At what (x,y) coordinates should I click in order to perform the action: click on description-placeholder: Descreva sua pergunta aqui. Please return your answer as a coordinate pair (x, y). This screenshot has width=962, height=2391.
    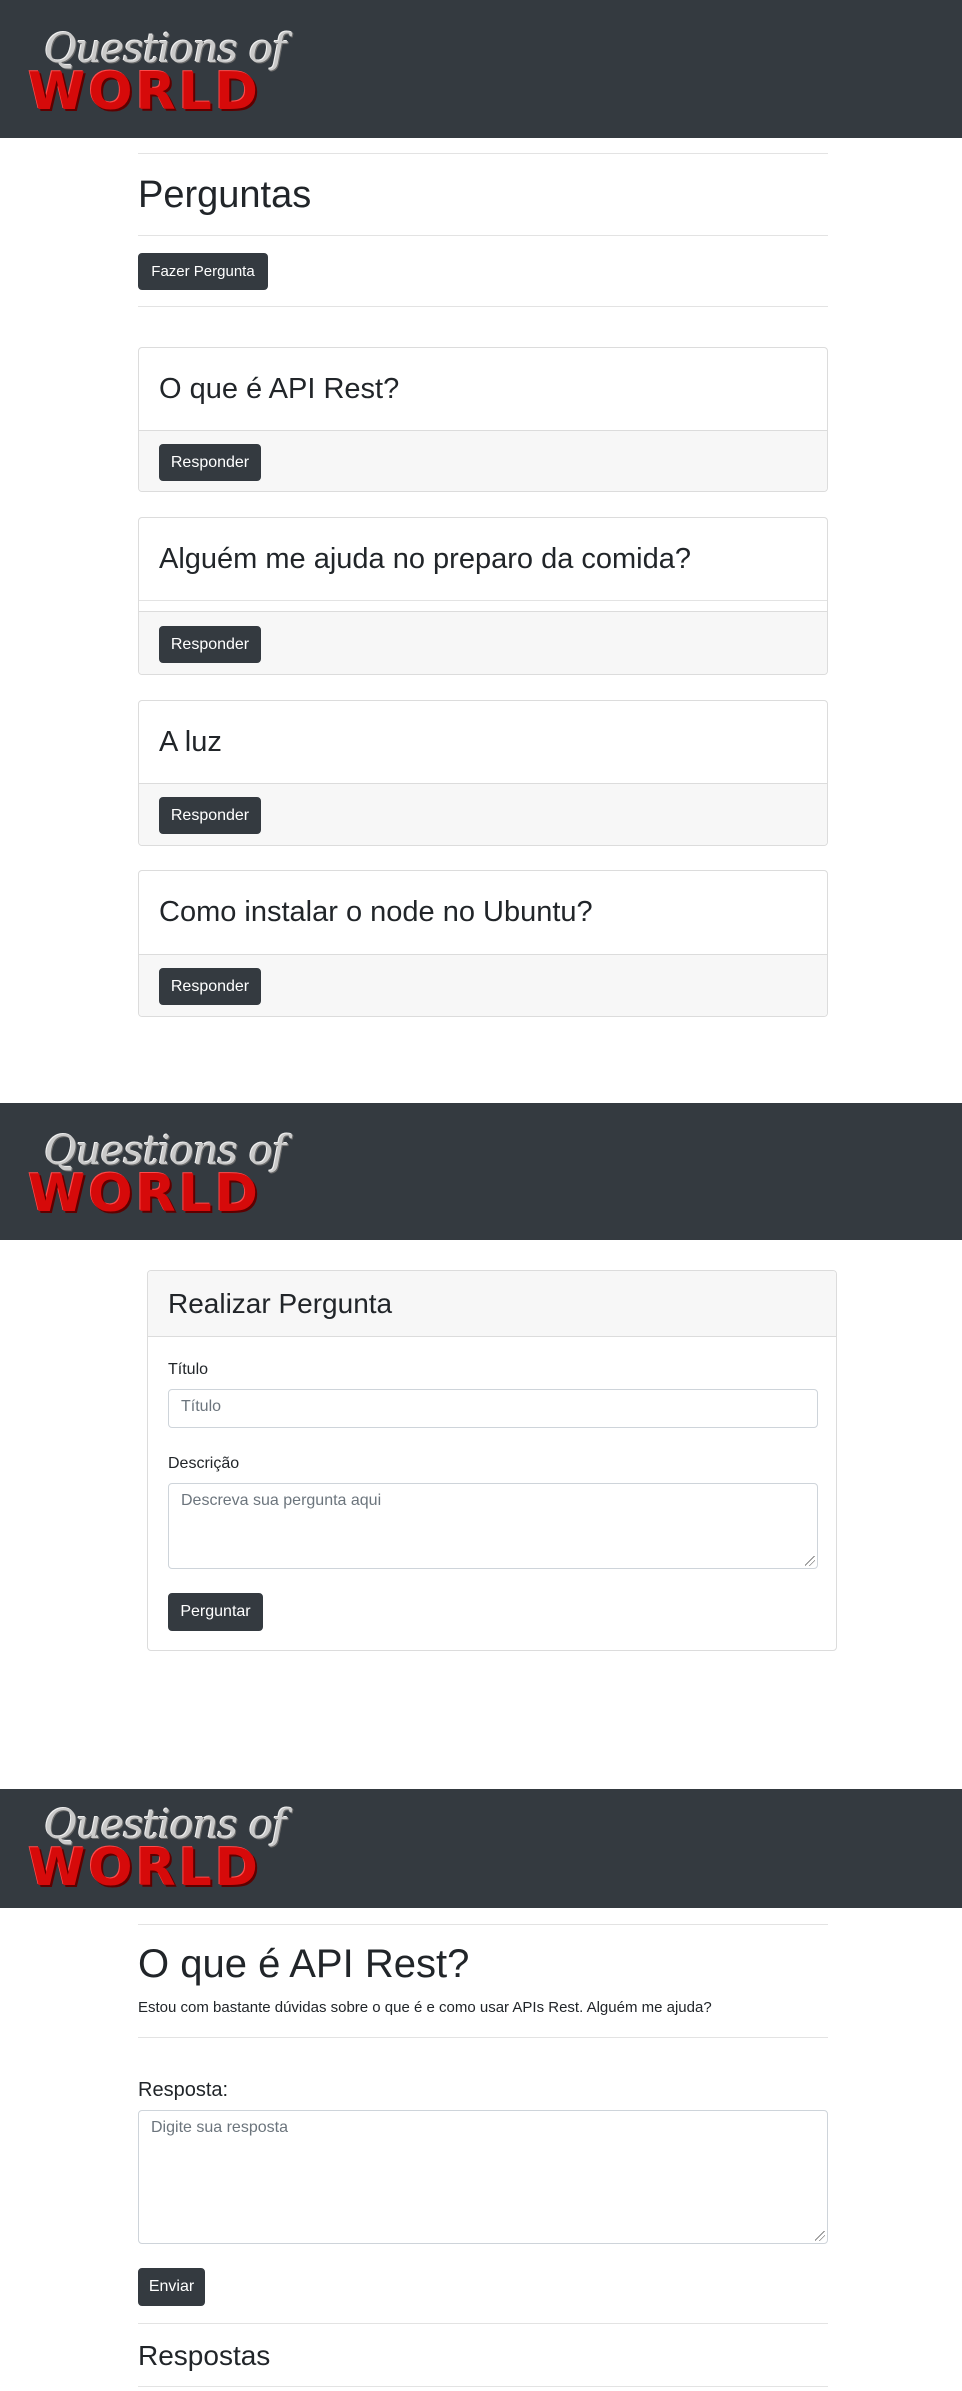
    Looking at the image, I should click on (281, 1500).